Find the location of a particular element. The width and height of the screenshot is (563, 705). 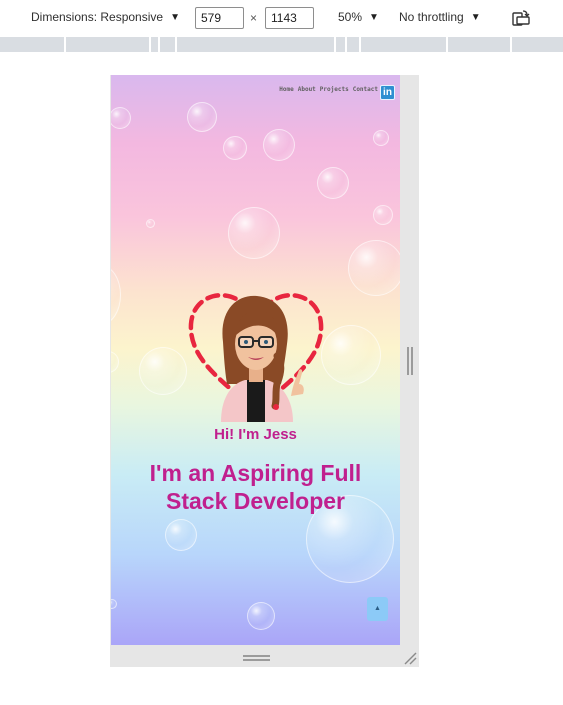

avatar is located at coordinates (256, 357).